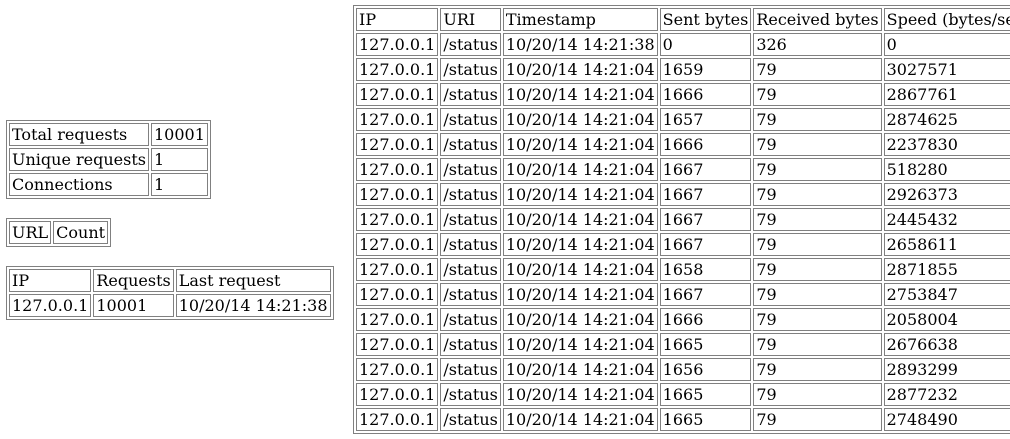  I want to click on speed-cell: 2237830, so click(946, 144).